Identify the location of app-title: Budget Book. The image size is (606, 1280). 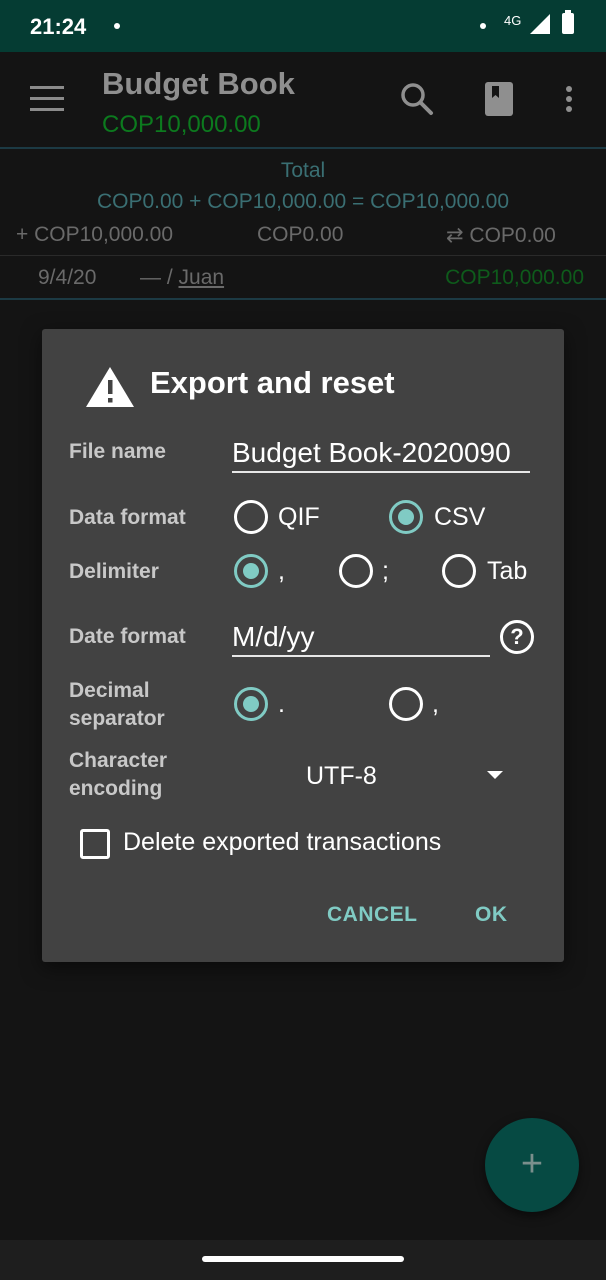
(198, 83).